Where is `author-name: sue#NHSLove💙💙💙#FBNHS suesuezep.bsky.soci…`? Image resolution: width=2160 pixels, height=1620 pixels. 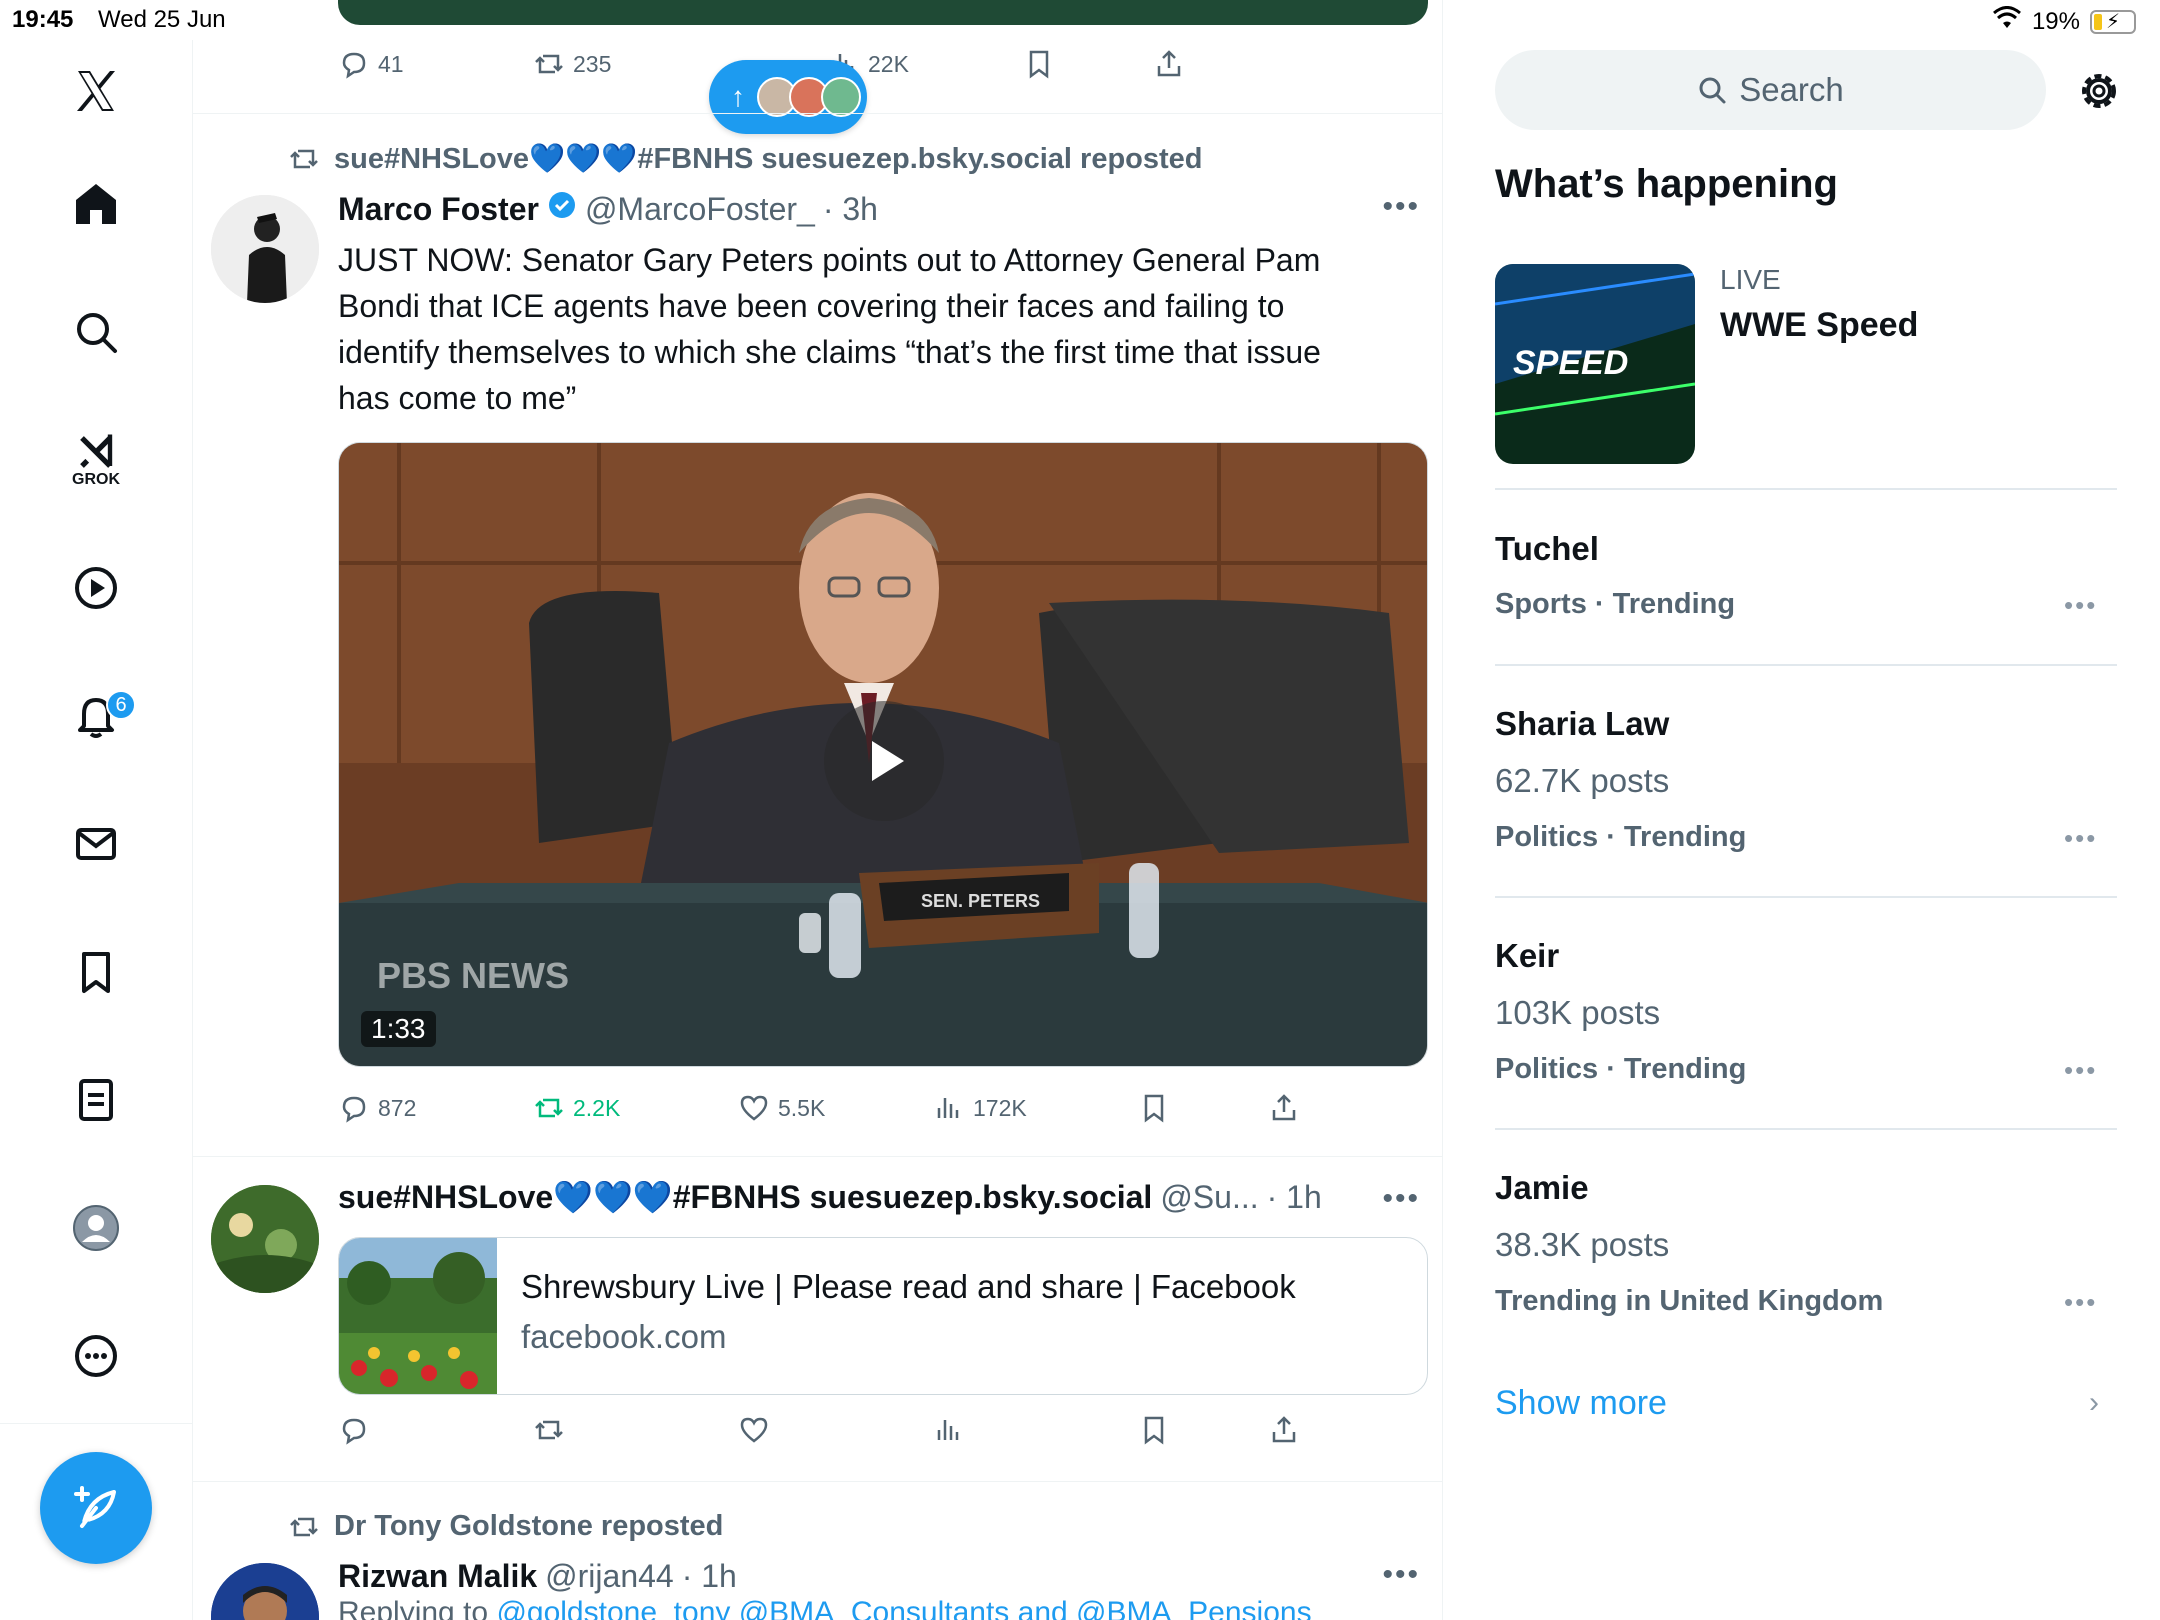 author-name: sue#NHSLove💙💙💙#FBNHS suesuezep.bsky.soci… is located at coordinates (745, 1197).